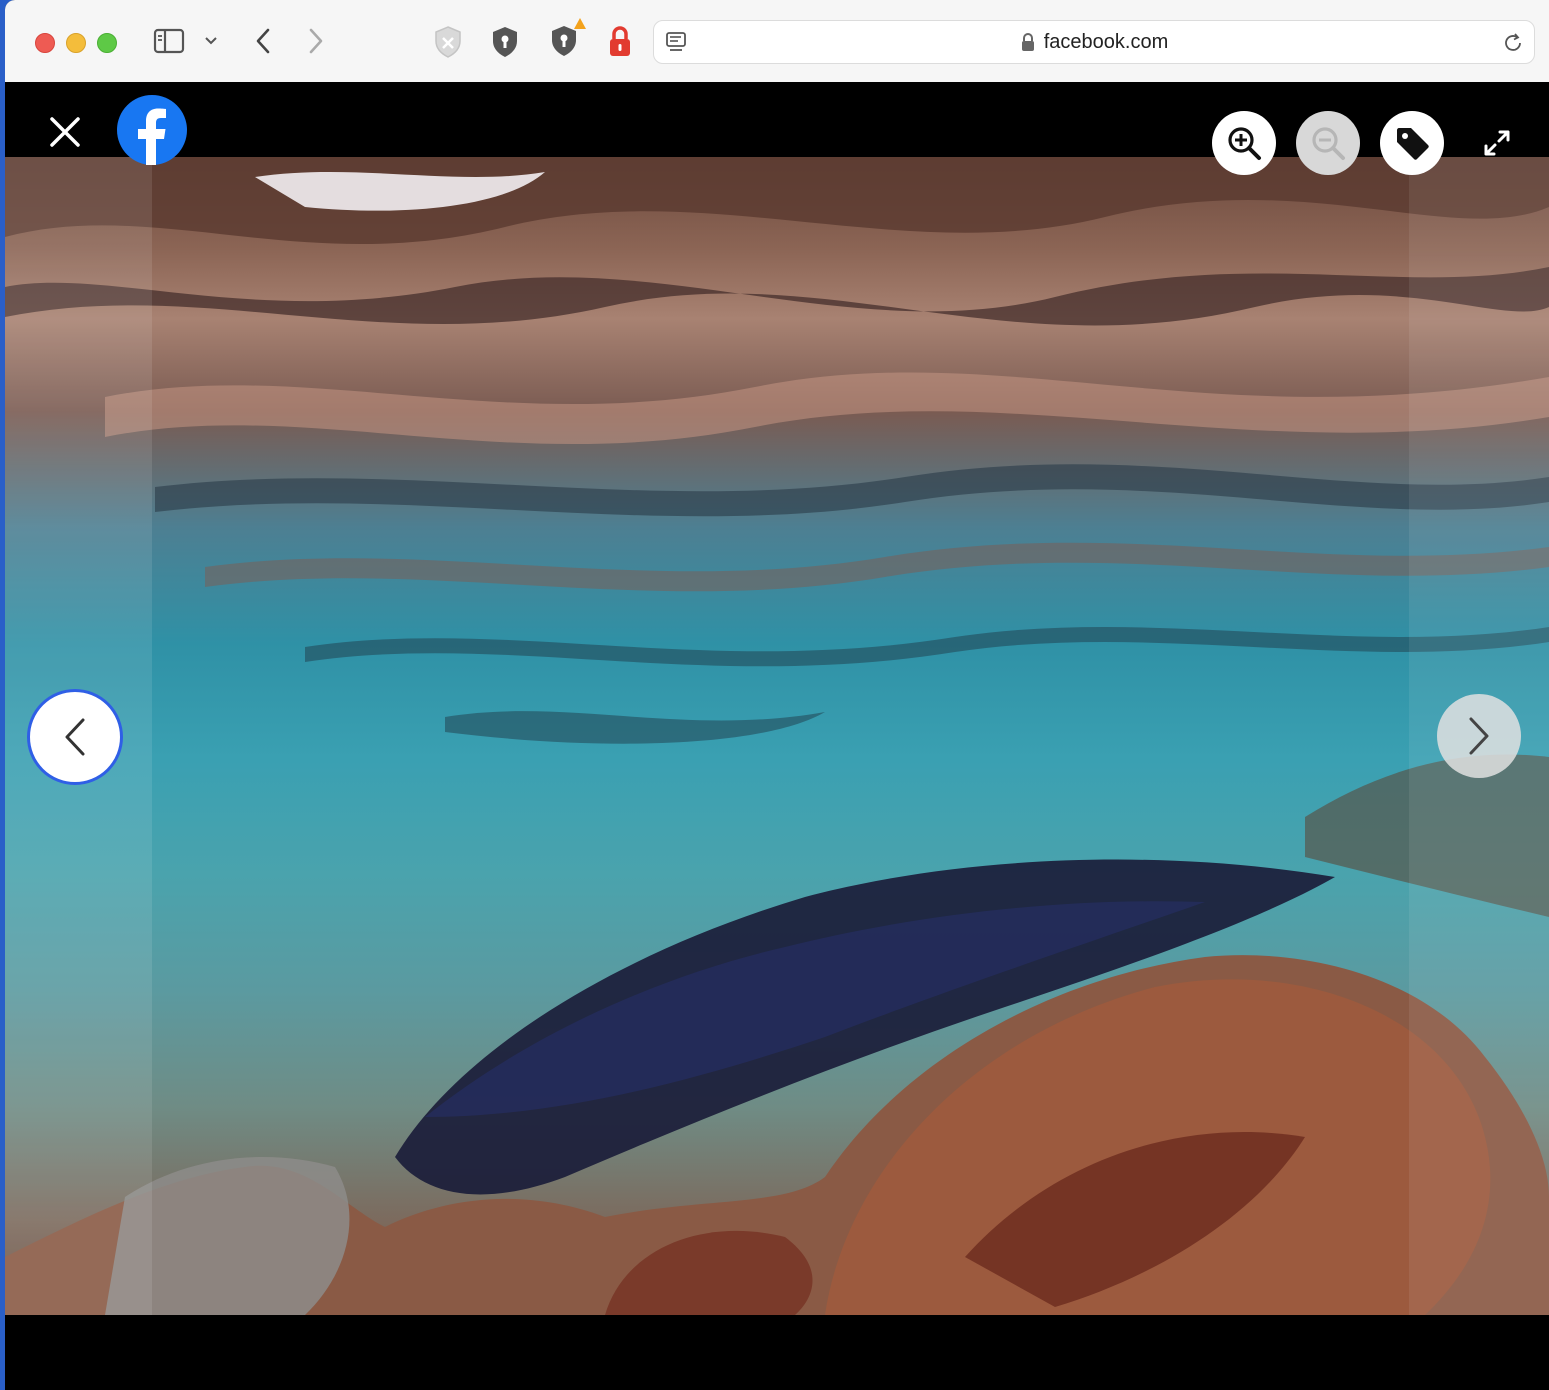  Describe the element at coordinates (107, 43) in the screenshot. I see `window-maximize-button` at that location.